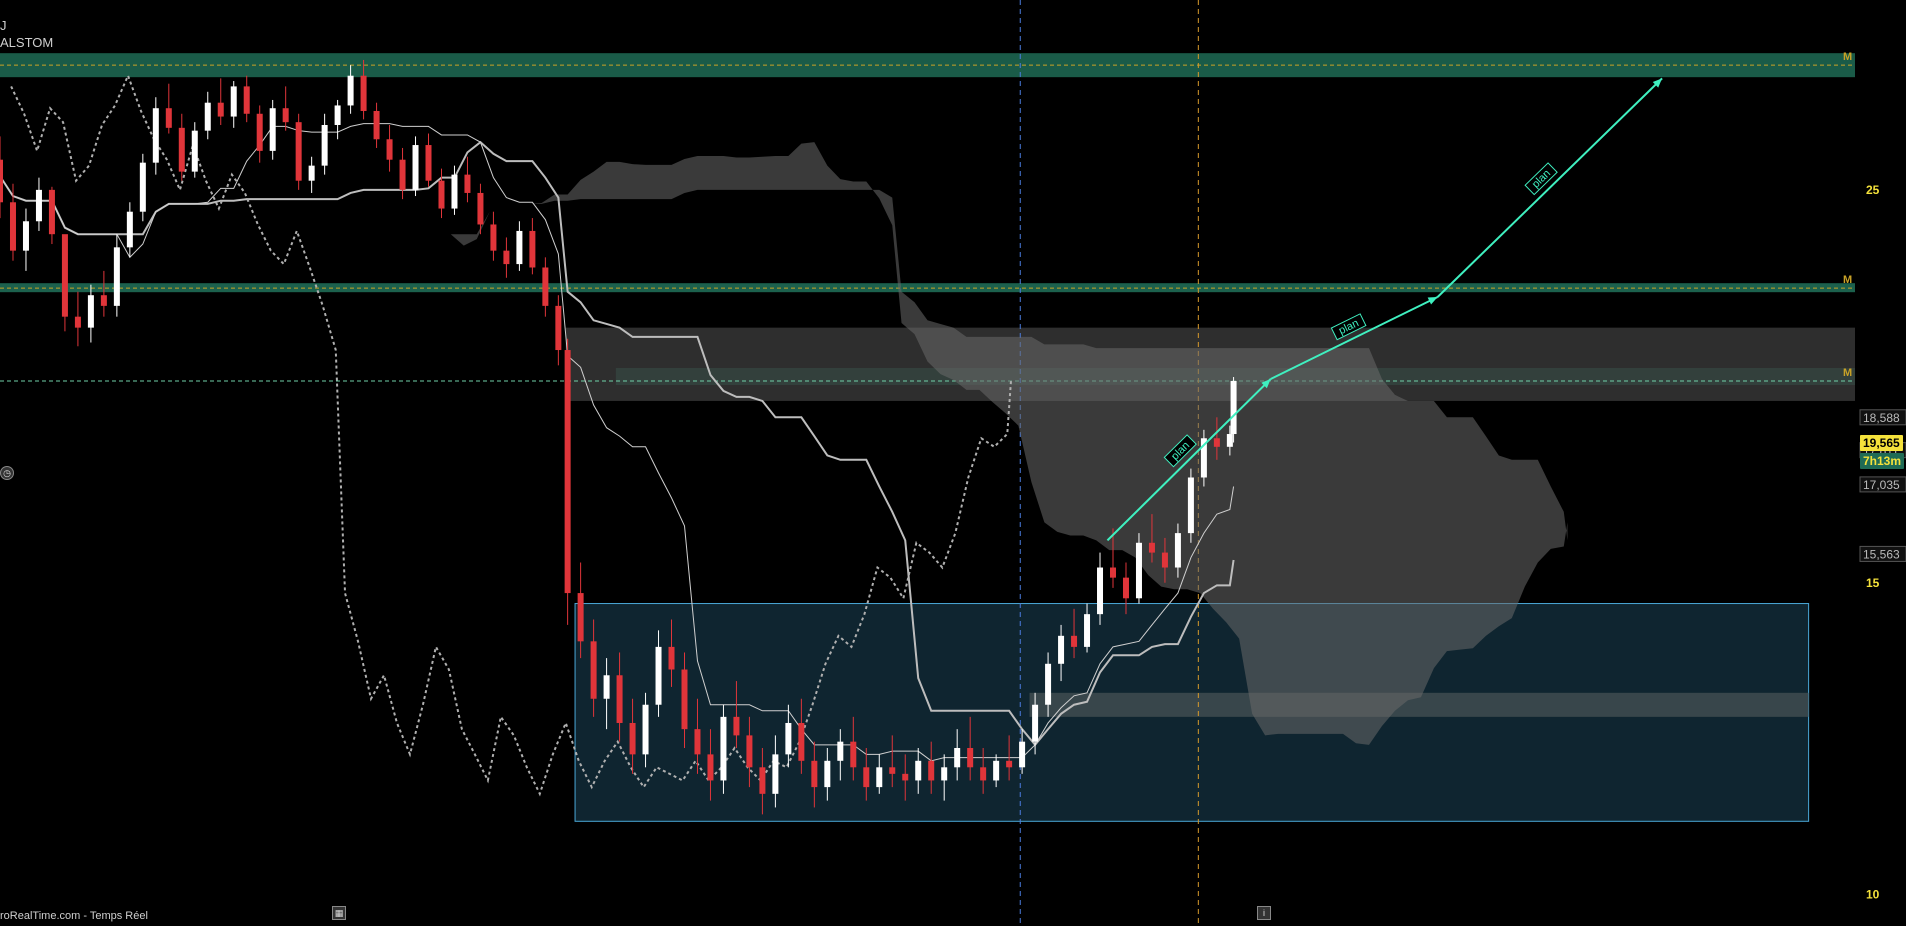  I want to click on calendar-icon: ▦, so click(339, 913).